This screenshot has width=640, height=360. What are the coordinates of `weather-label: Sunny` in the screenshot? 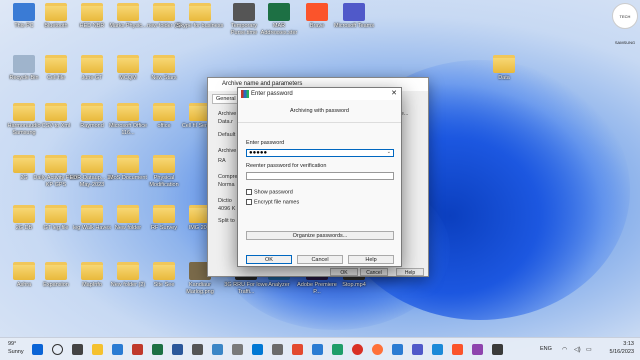 It's located at (16, 352).